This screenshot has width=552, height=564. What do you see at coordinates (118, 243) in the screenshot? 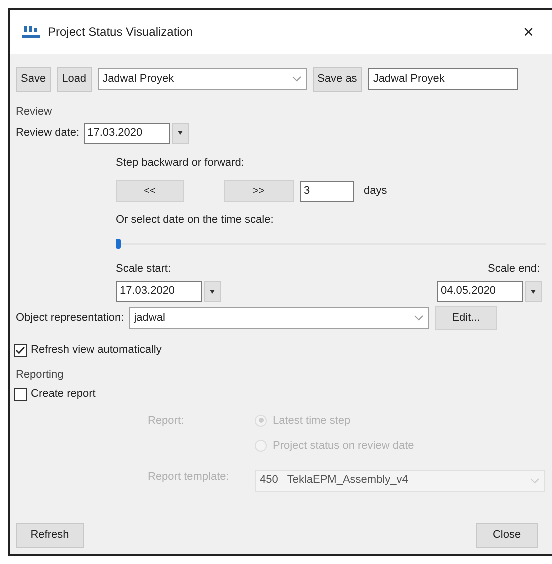
I see `slider-thumb` at bounding box center [118, 243].